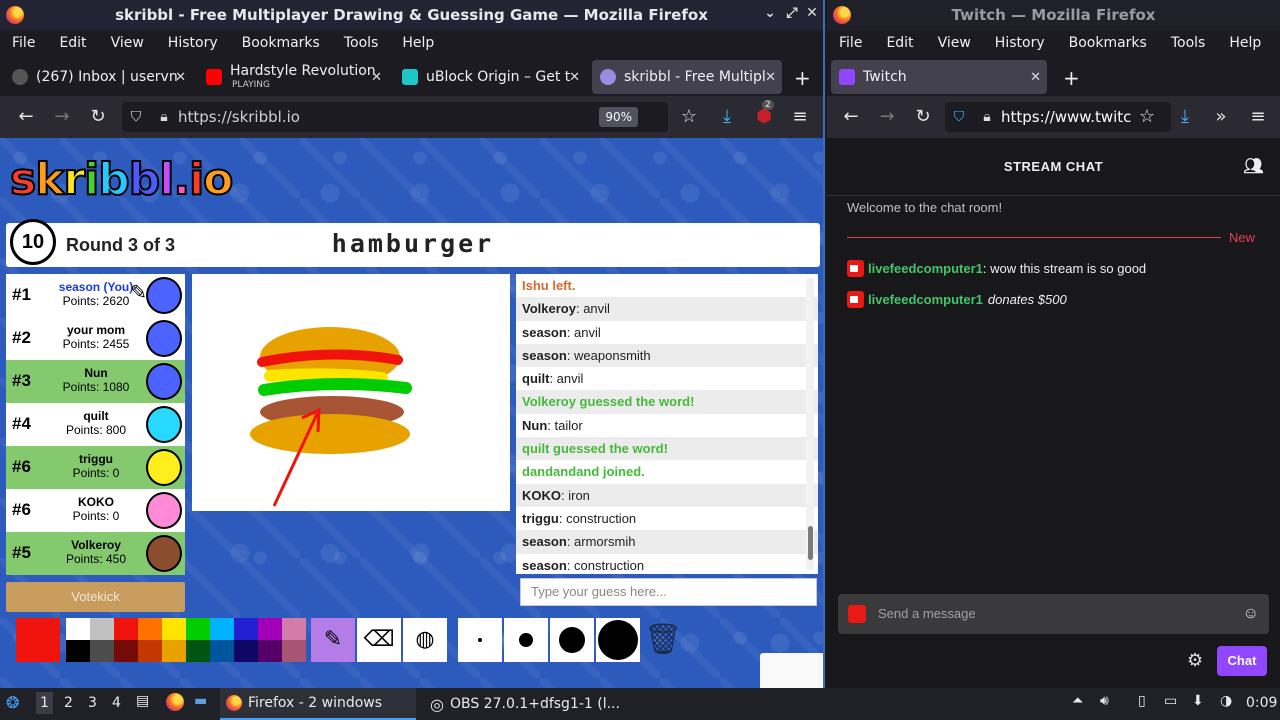  I want to click on fill-tool: ◍, so click(425, 640).